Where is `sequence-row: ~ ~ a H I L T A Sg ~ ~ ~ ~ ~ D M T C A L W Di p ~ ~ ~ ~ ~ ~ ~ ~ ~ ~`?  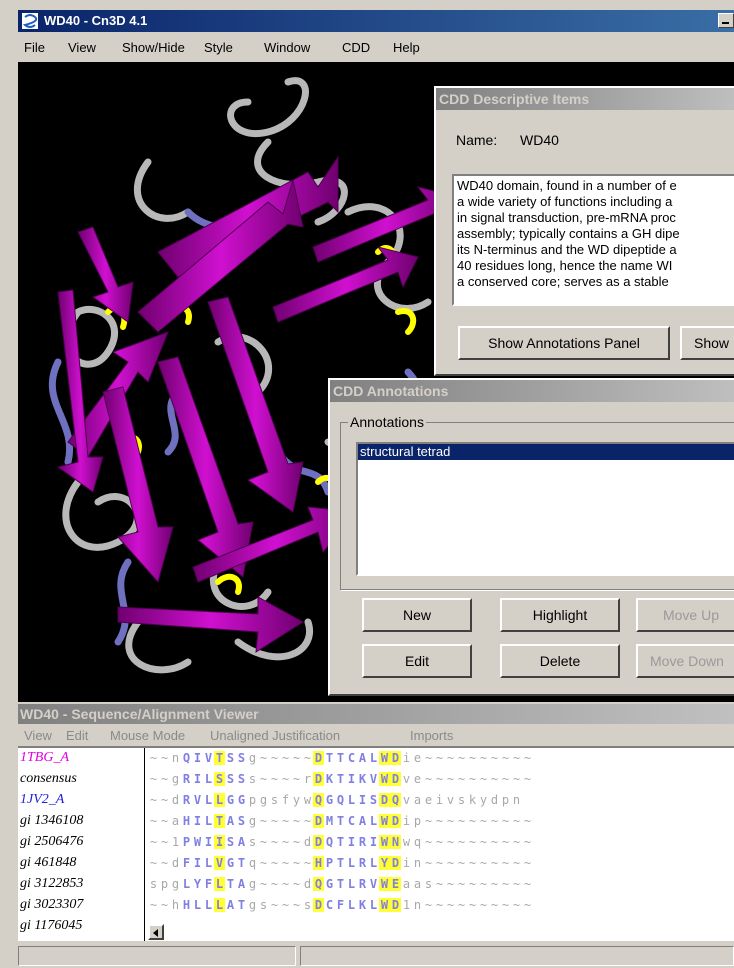
sequence-row: ~ ~ a H I L T A Sg ~ ~ ~ ~ ~ D M T C A L W Di p ~ ~ ~ ~ ~ ~ ~ ~ ~ ~ is located at coordinates (340, 821).